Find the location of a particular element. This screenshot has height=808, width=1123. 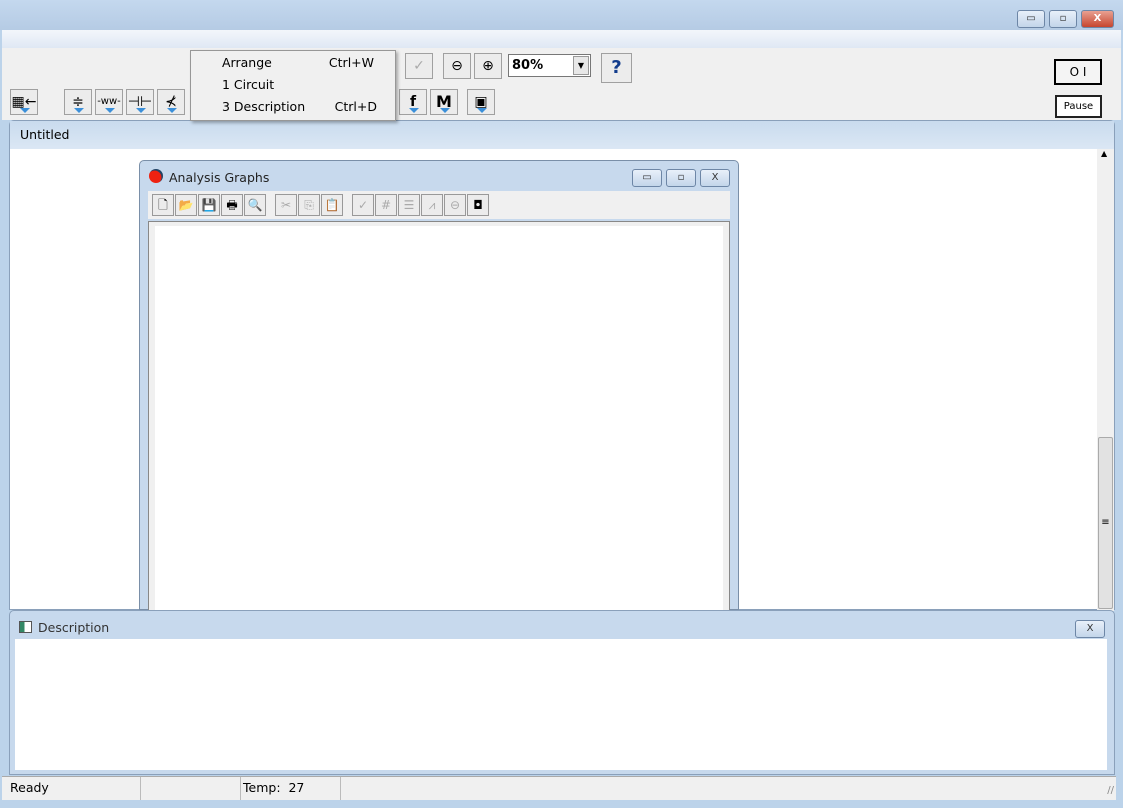

analysis-graphs-toolbar: 🗋 📂 💾 🖶 🔍 ✂ ⎘ 📋 ✓ # ☰ ⩘ ⊖ ◘ is located at coordinates (439, 205).